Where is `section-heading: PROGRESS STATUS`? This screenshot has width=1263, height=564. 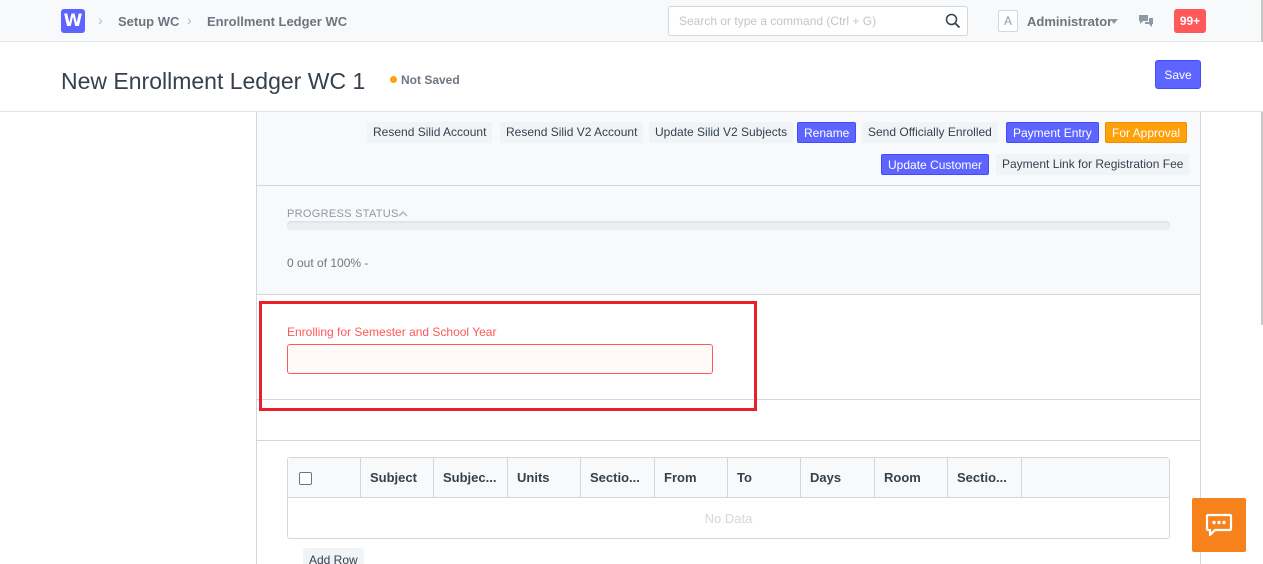
section-heading: PROGRESS STATUS is located at coordinates (343, 214).